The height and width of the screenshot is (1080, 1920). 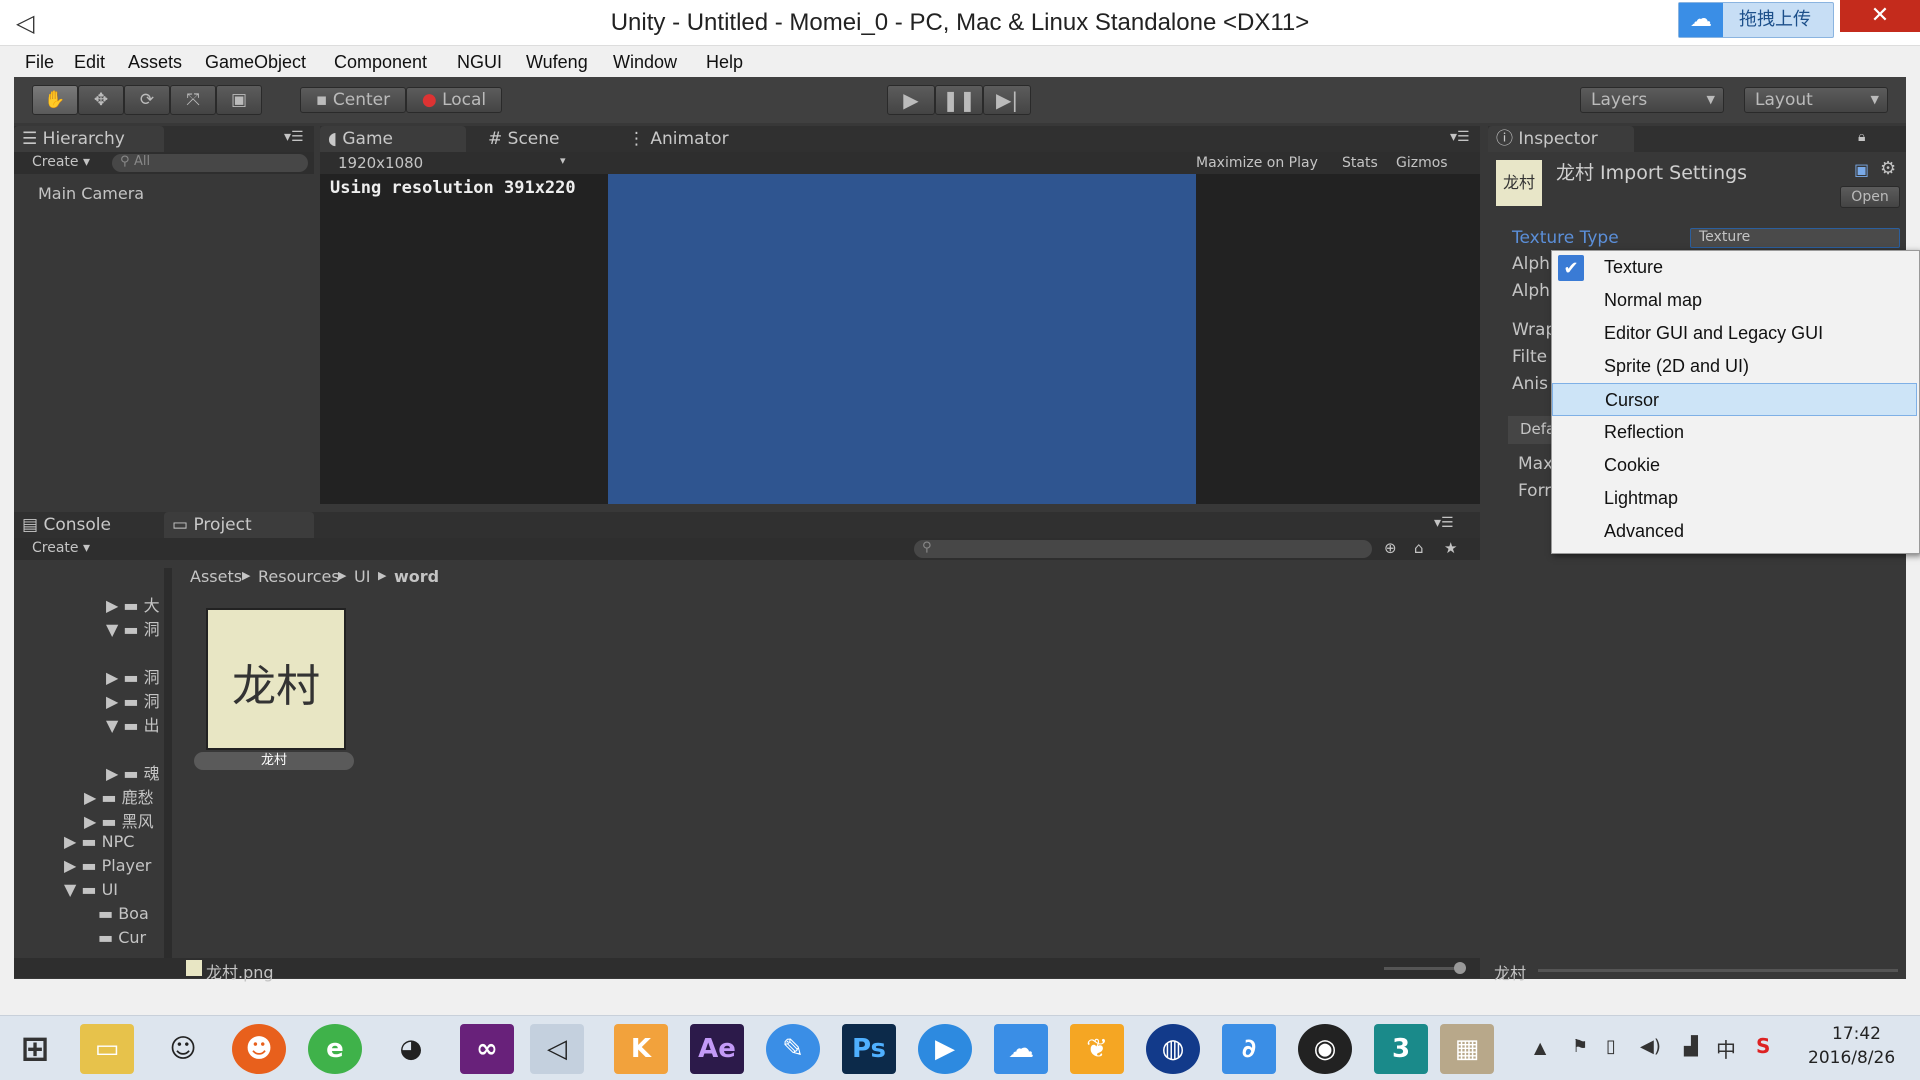 I want to click on play-button: ▶, so click(x=911, y=100).